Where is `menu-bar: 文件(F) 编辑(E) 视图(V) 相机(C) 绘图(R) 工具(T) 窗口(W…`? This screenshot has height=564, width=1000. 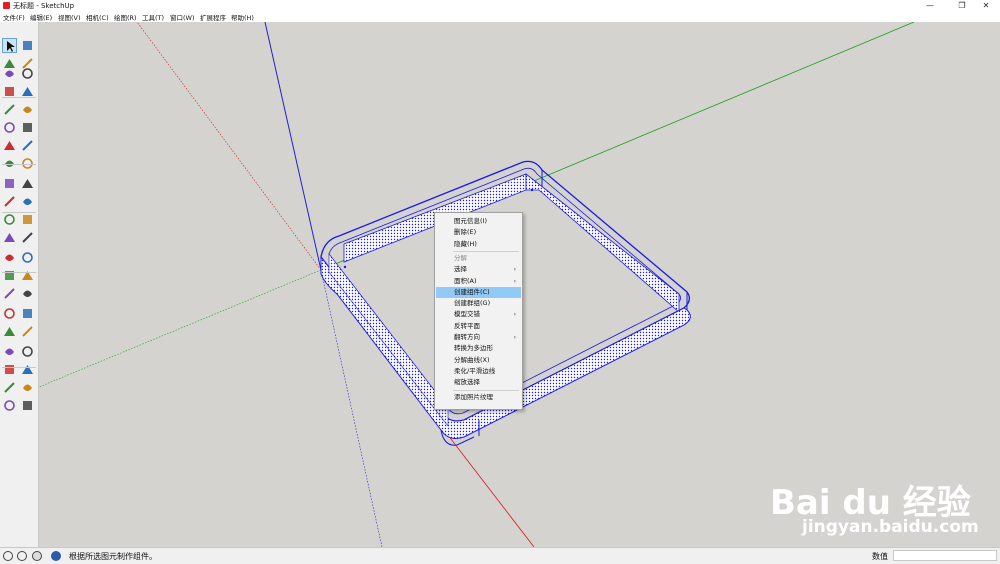
menu-bar: 文件(F) 编辑(E) 视图(V) 相机(C) 绘图(R) 工具(T) 窗口(W… is located at coordinates (500, 16).